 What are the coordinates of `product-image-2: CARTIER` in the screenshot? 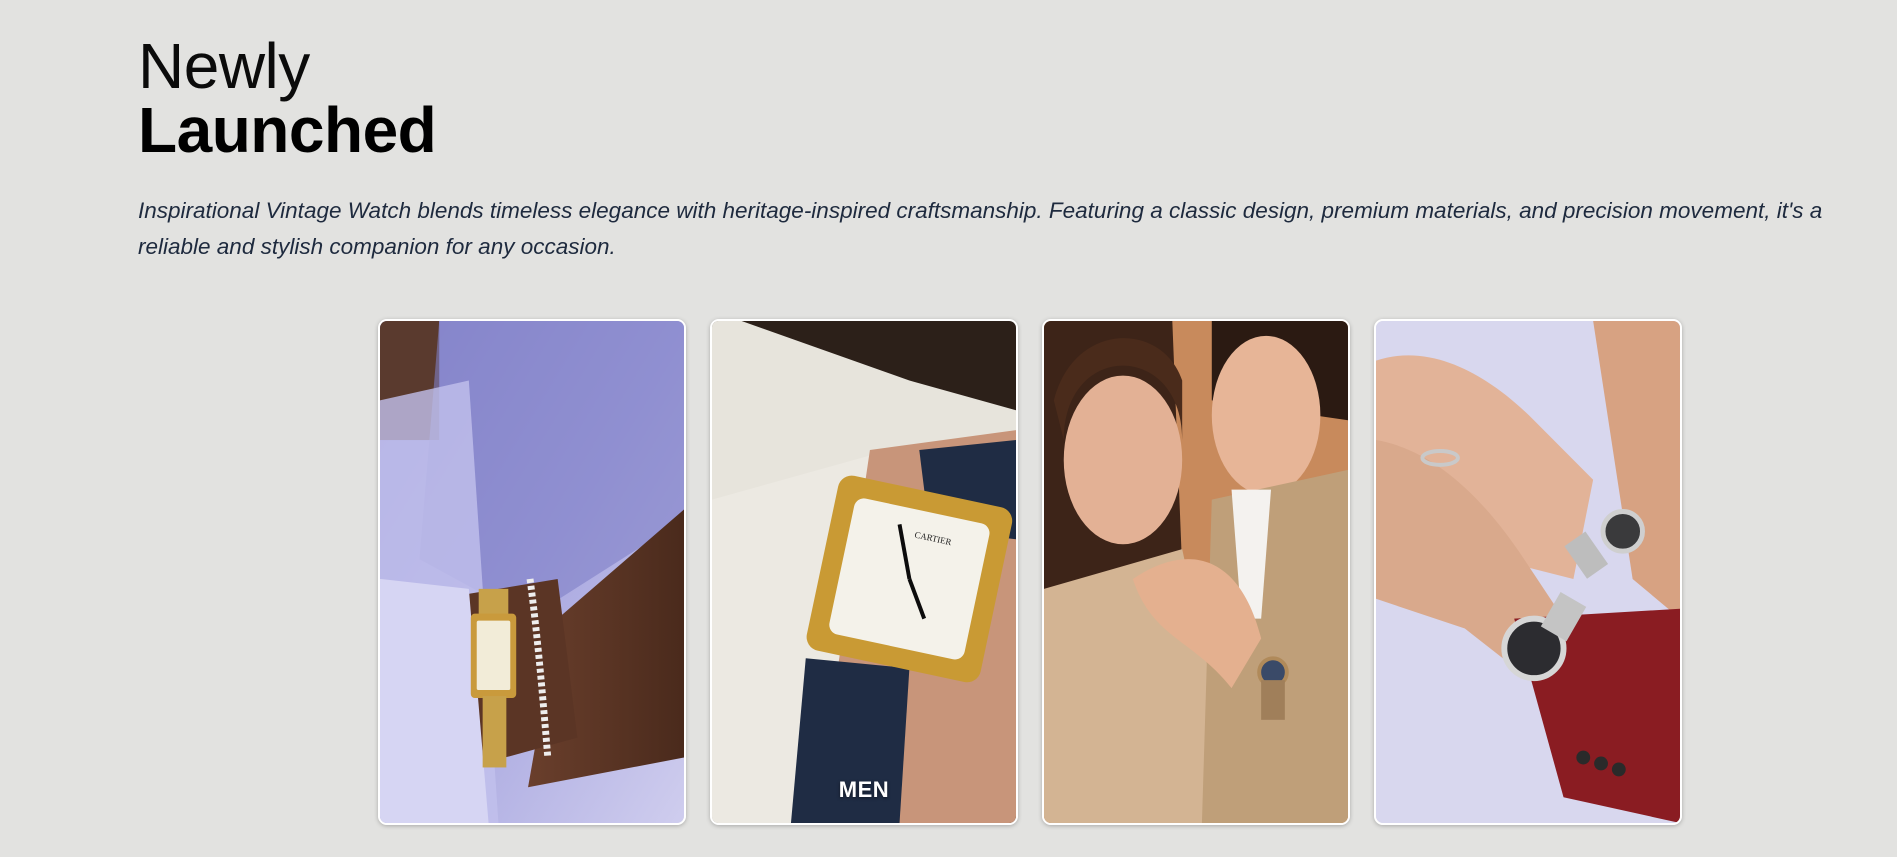 It's located at (864, 572).